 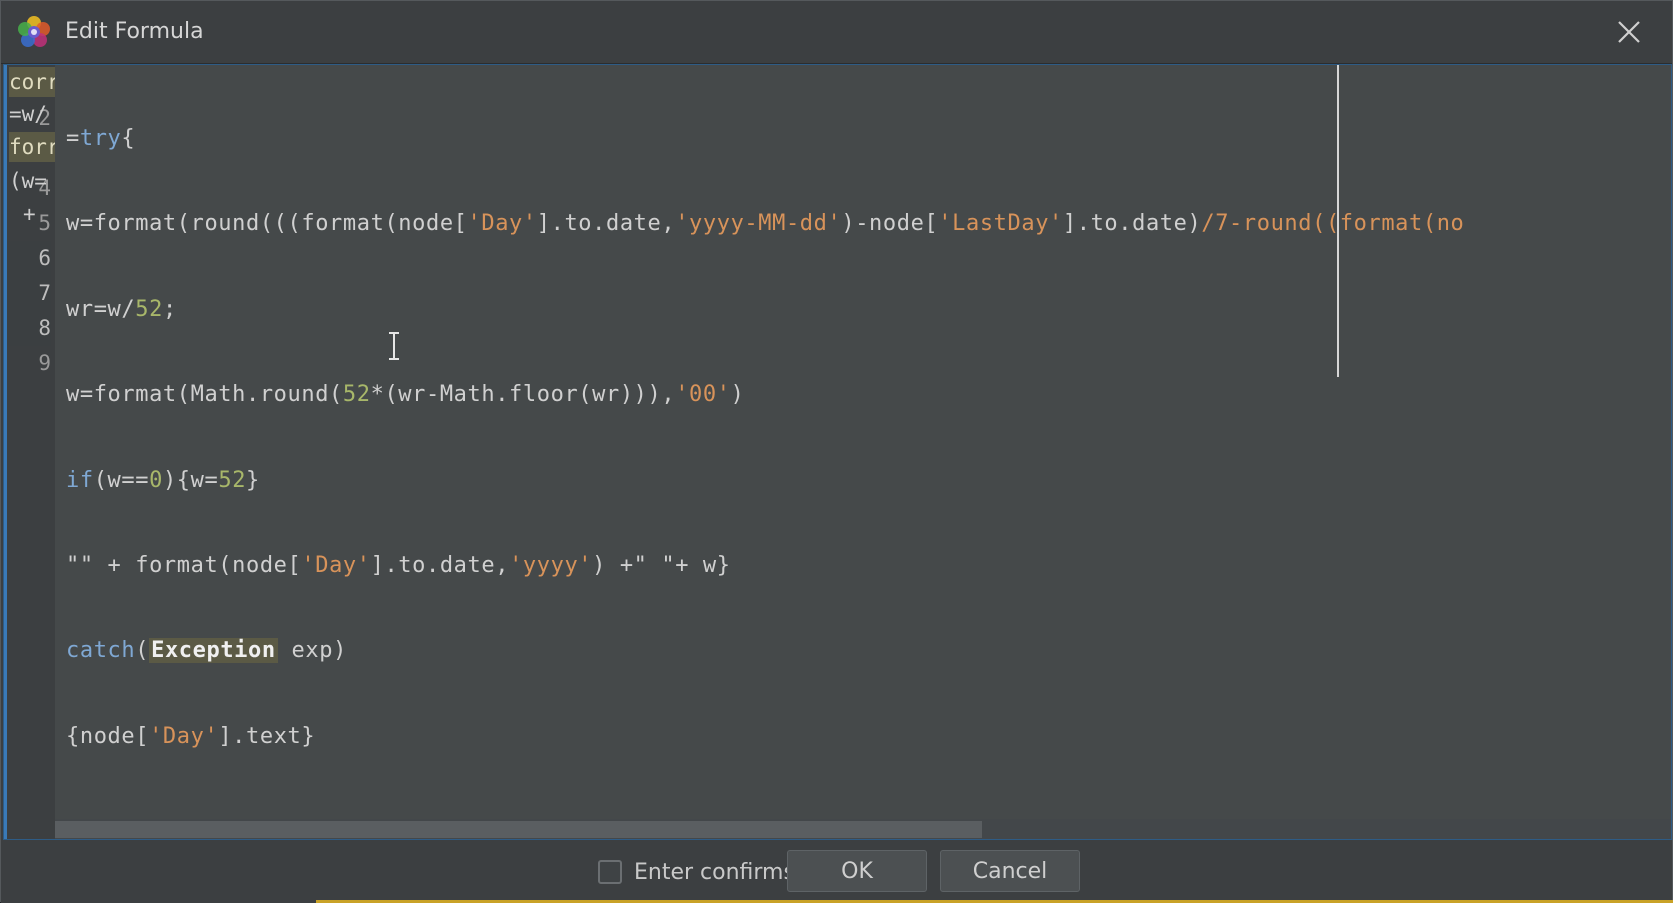 I want to click on code-token: w=format(round(((format(node[, so click(x=267, y=224).